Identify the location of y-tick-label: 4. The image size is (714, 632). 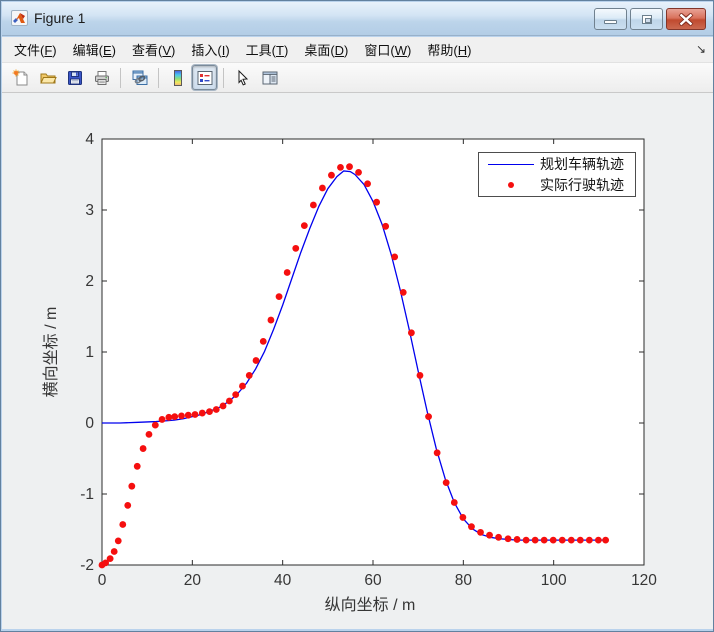
(89, 139).